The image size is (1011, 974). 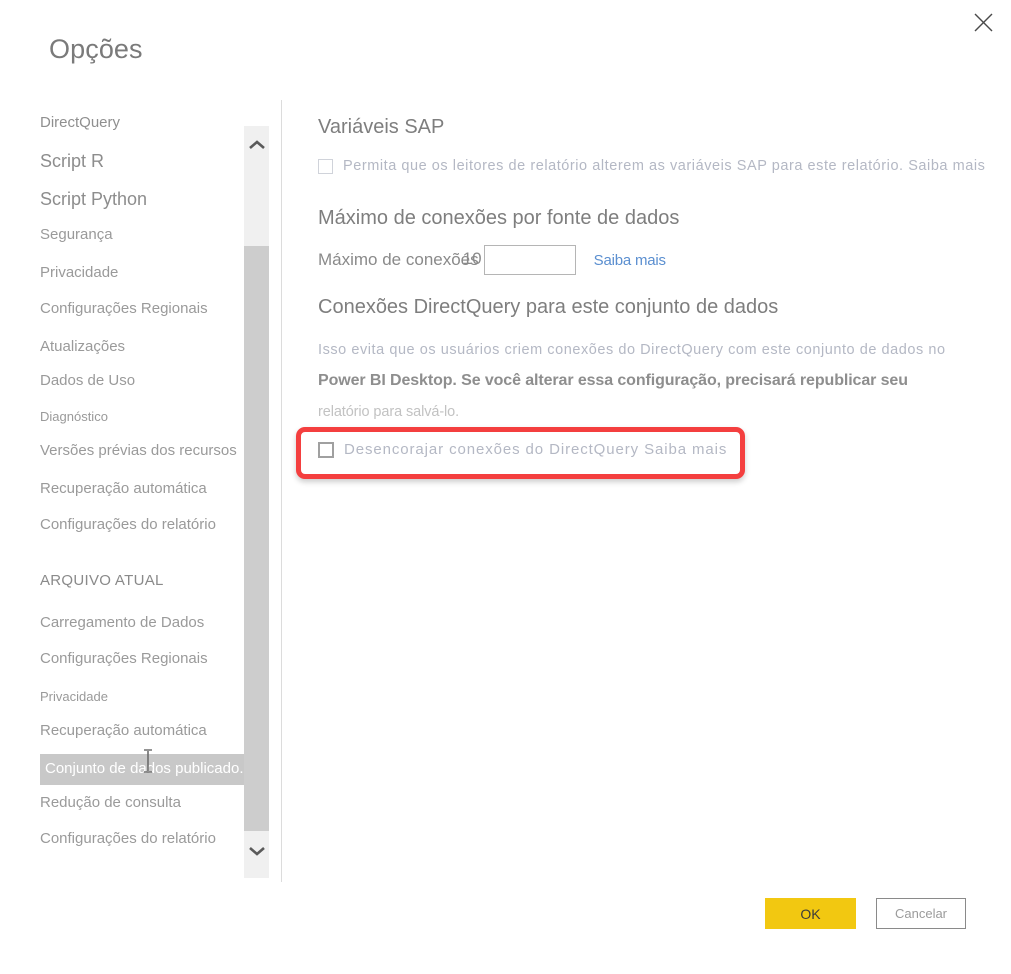 What do you see at coordinates (281, 491) in the screenshot?
I see `panel-divider` at bounding box center [281, 491].